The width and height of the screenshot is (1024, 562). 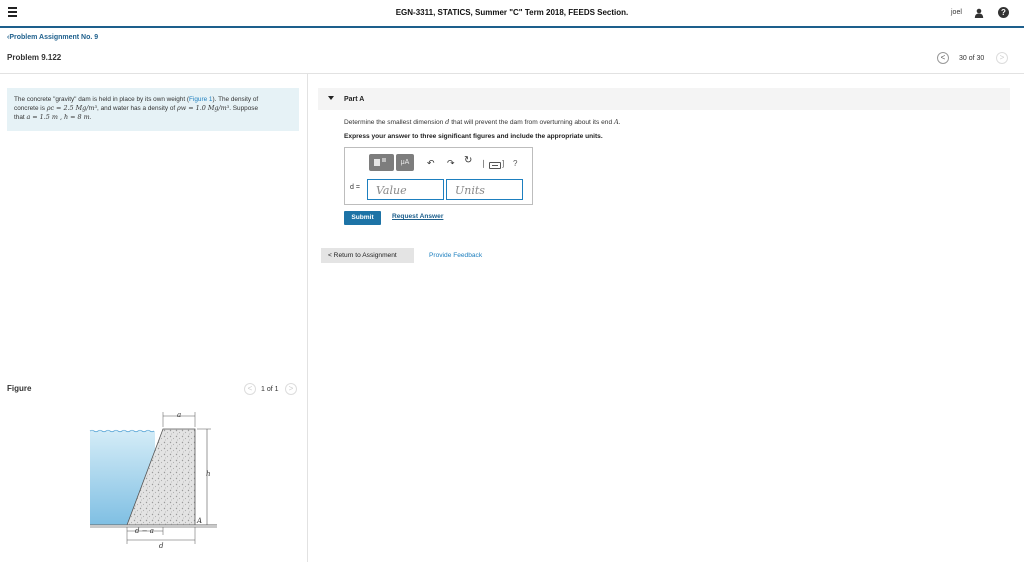 I want to click on concrete-density: ρc = 2.5 Mg/m³, so click(x=72, y=108).